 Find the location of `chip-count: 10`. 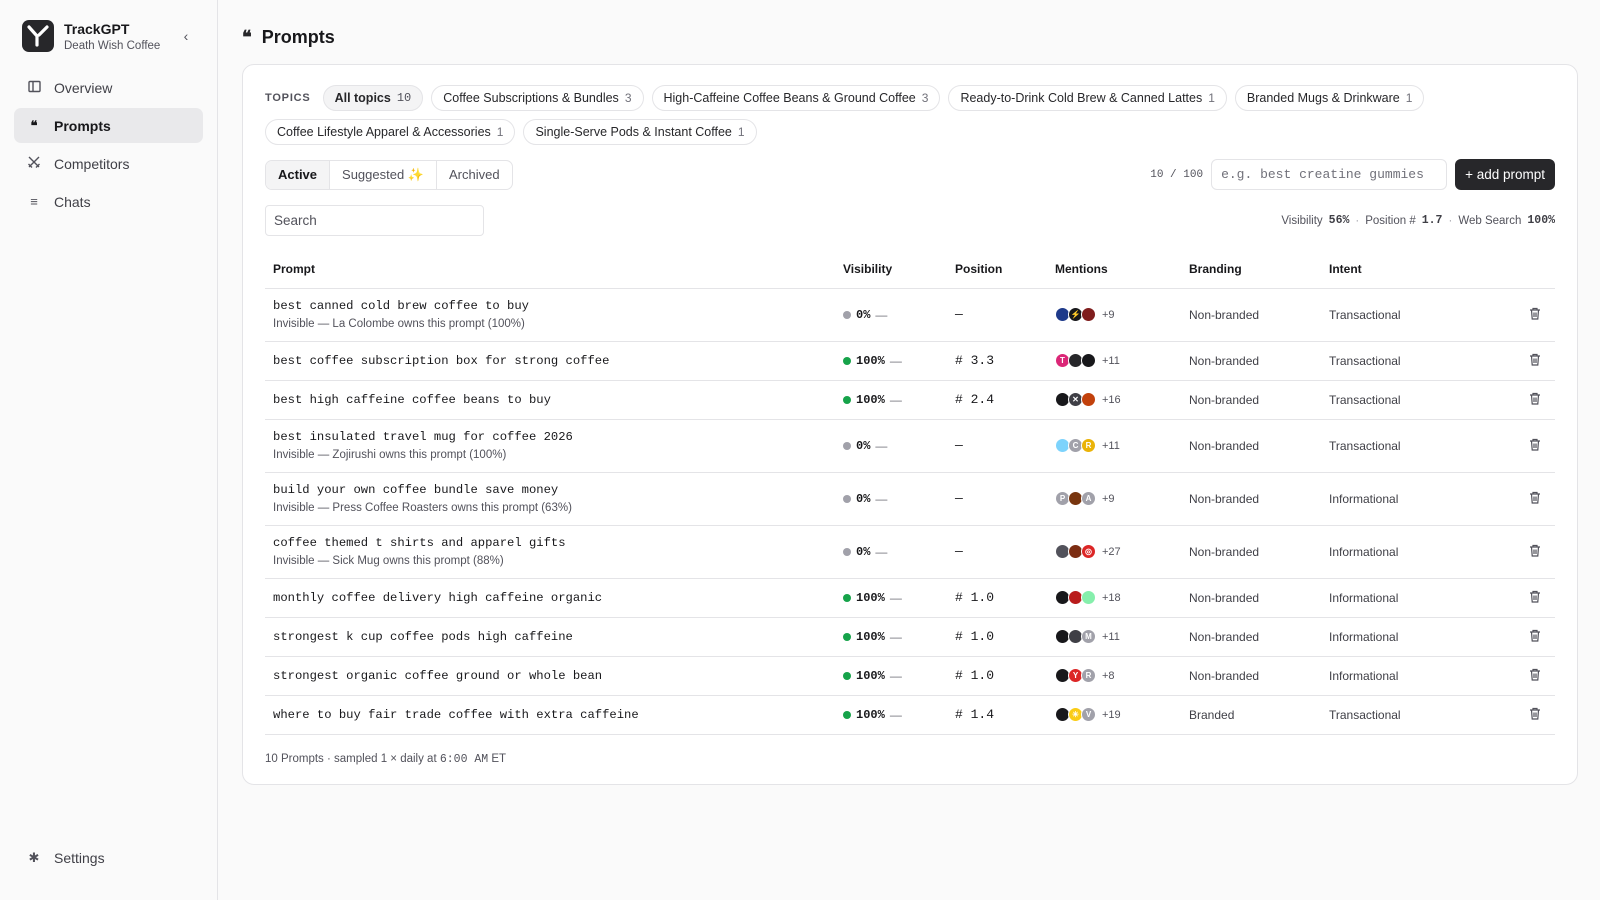

chip-count: 10 is located at coordinates (404, 98).